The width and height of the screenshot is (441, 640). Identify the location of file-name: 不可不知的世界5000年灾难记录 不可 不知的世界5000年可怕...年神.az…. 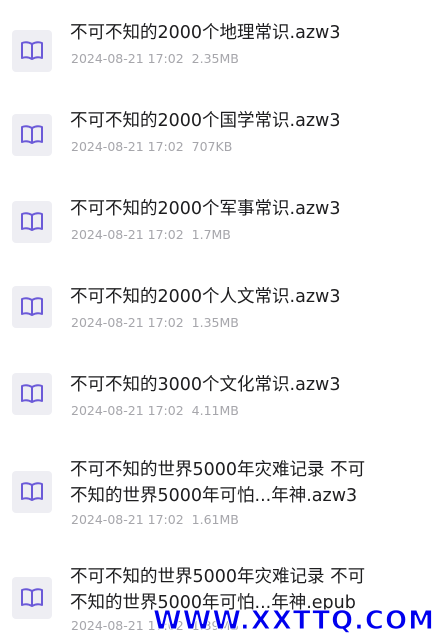
(218, 483).